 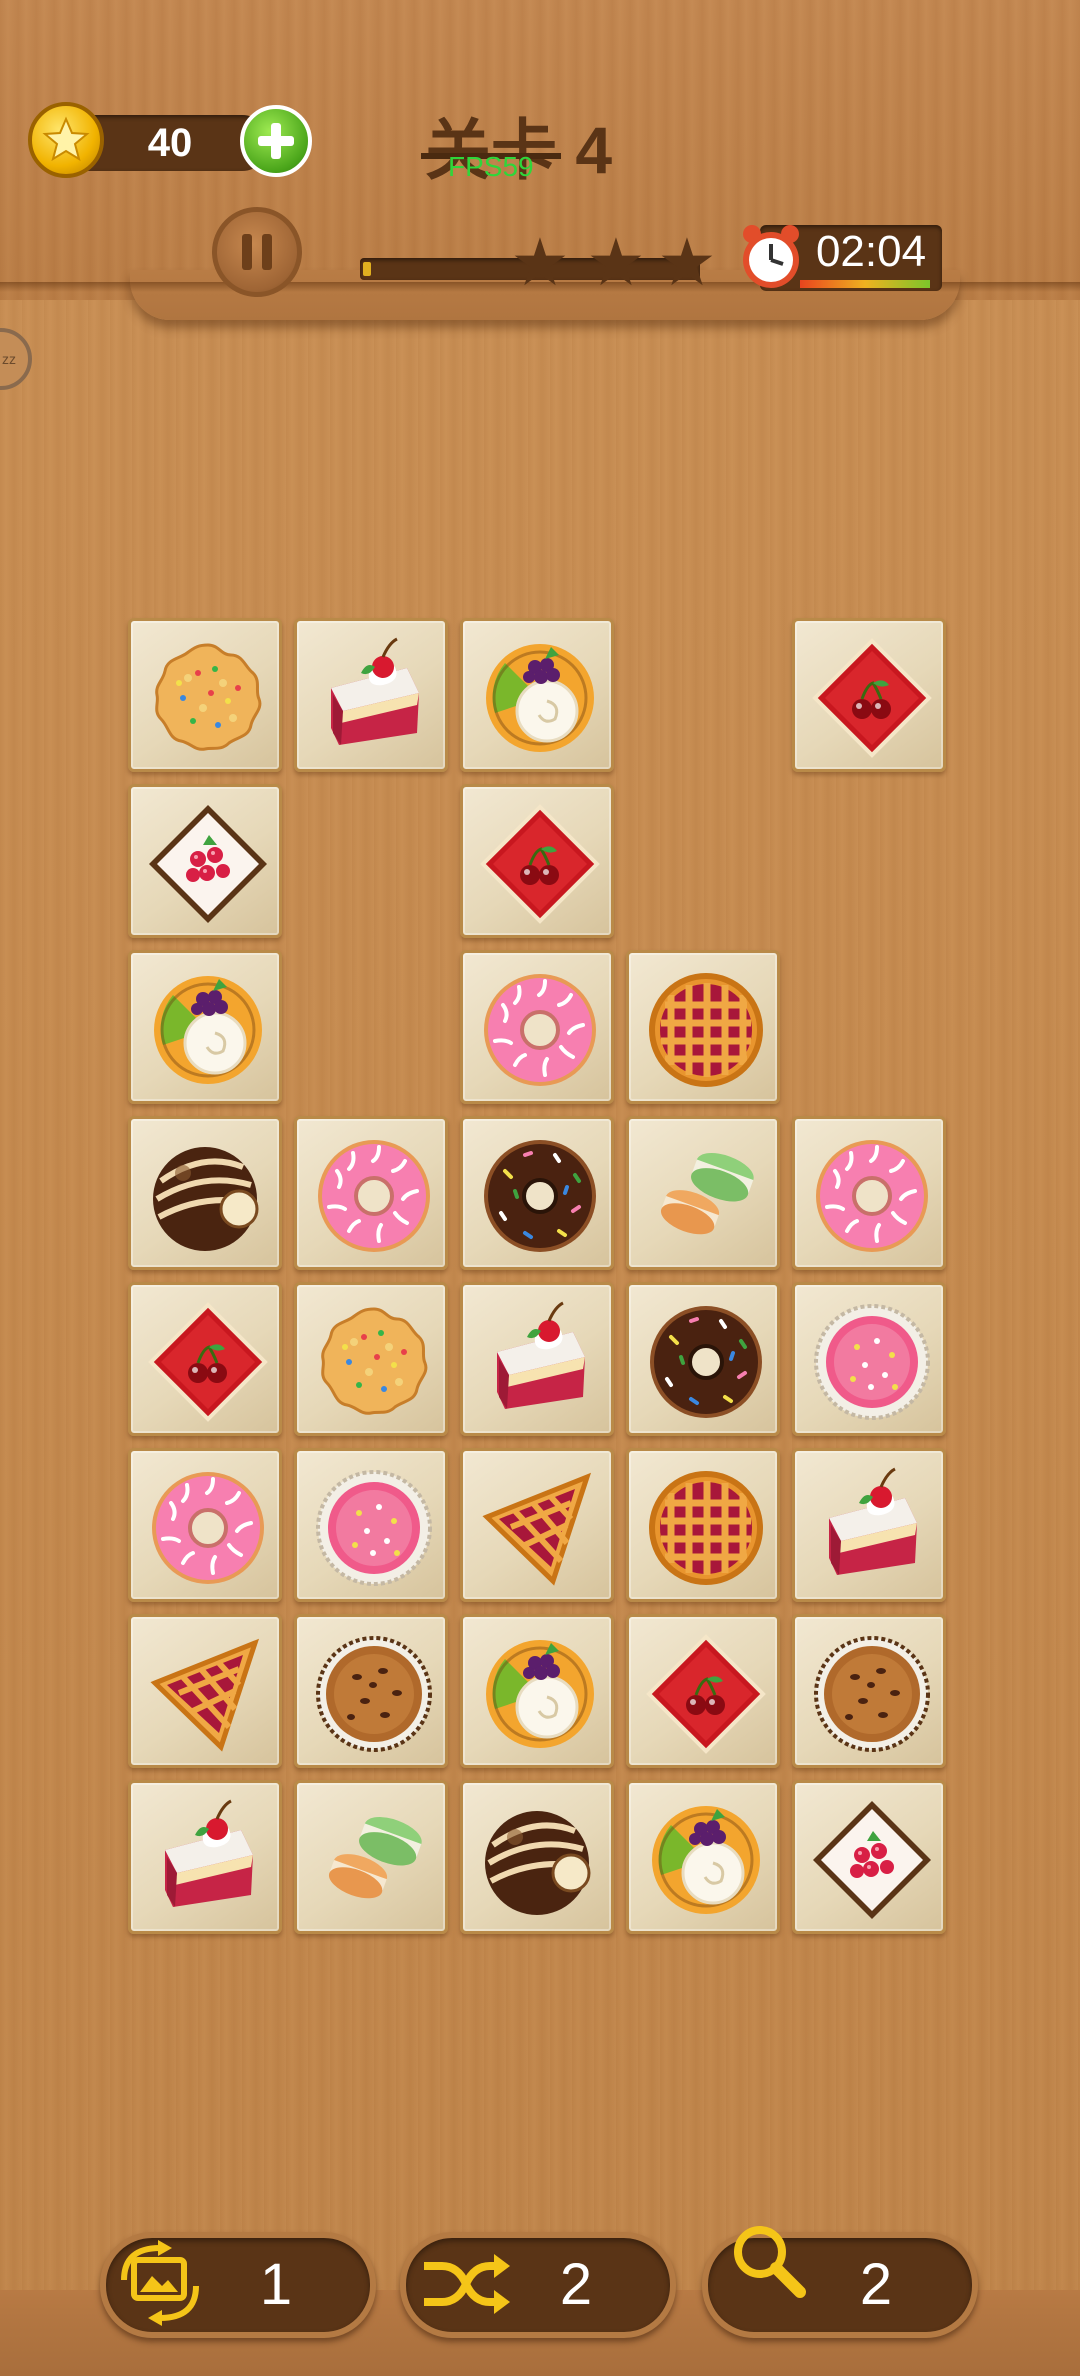 I want to click on hint-count: 2, so click(x=876, y=2284).